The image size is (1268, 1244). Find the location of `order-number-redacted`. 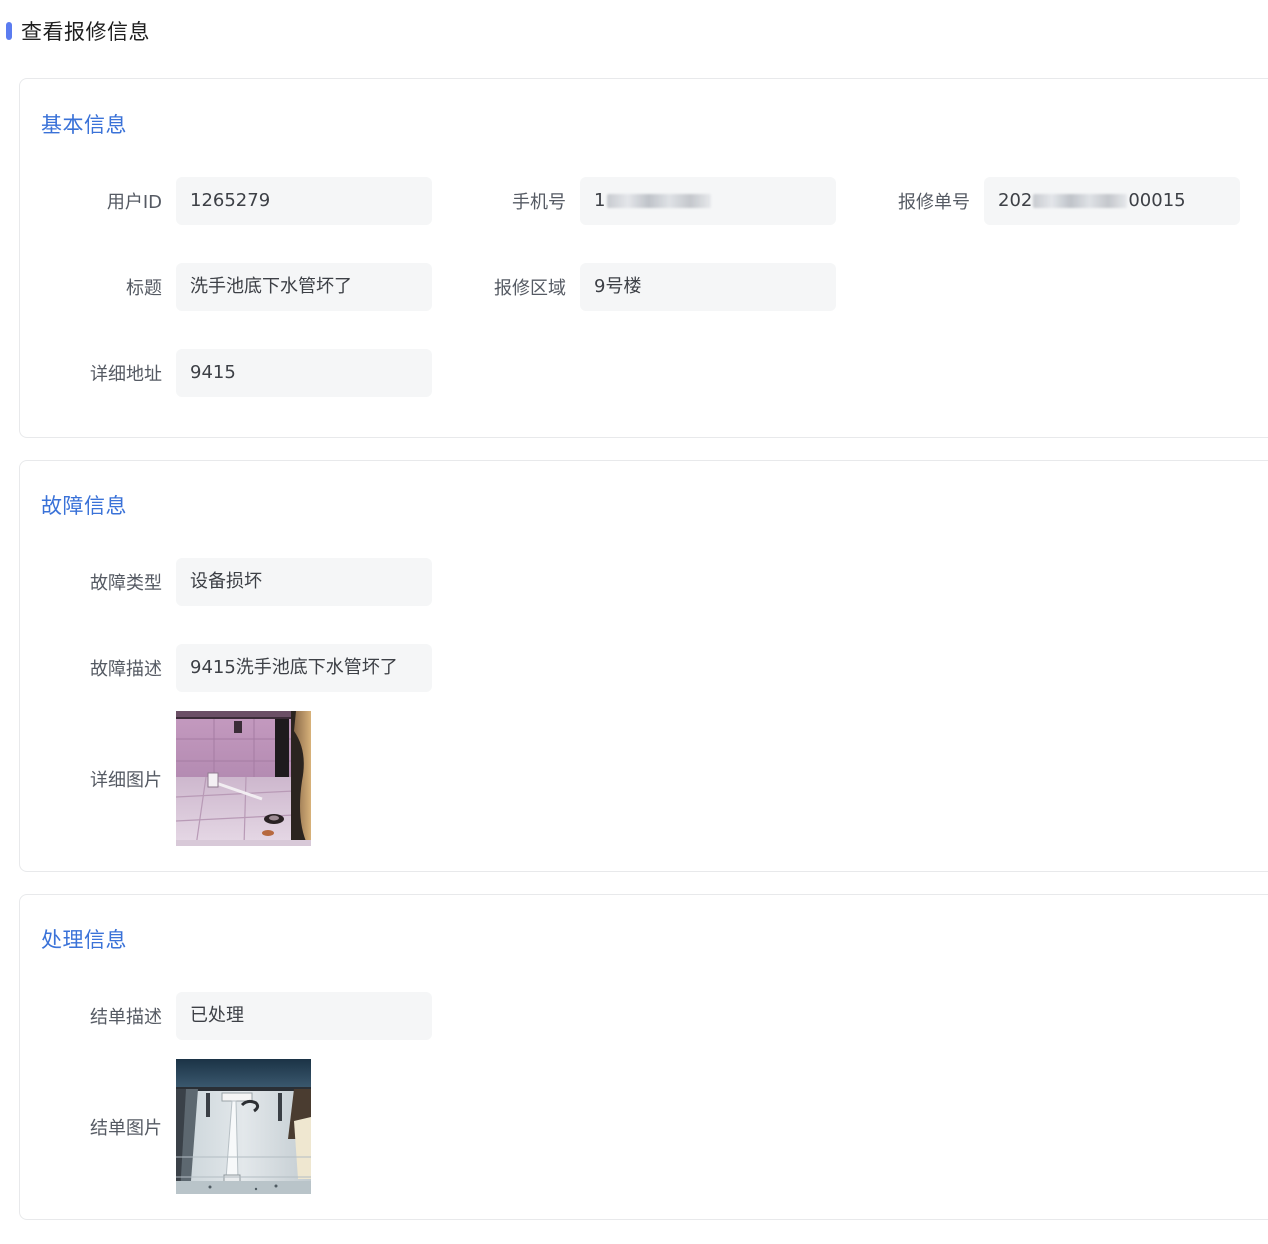

order-number-redacted is located at coordinates (1080, 201).